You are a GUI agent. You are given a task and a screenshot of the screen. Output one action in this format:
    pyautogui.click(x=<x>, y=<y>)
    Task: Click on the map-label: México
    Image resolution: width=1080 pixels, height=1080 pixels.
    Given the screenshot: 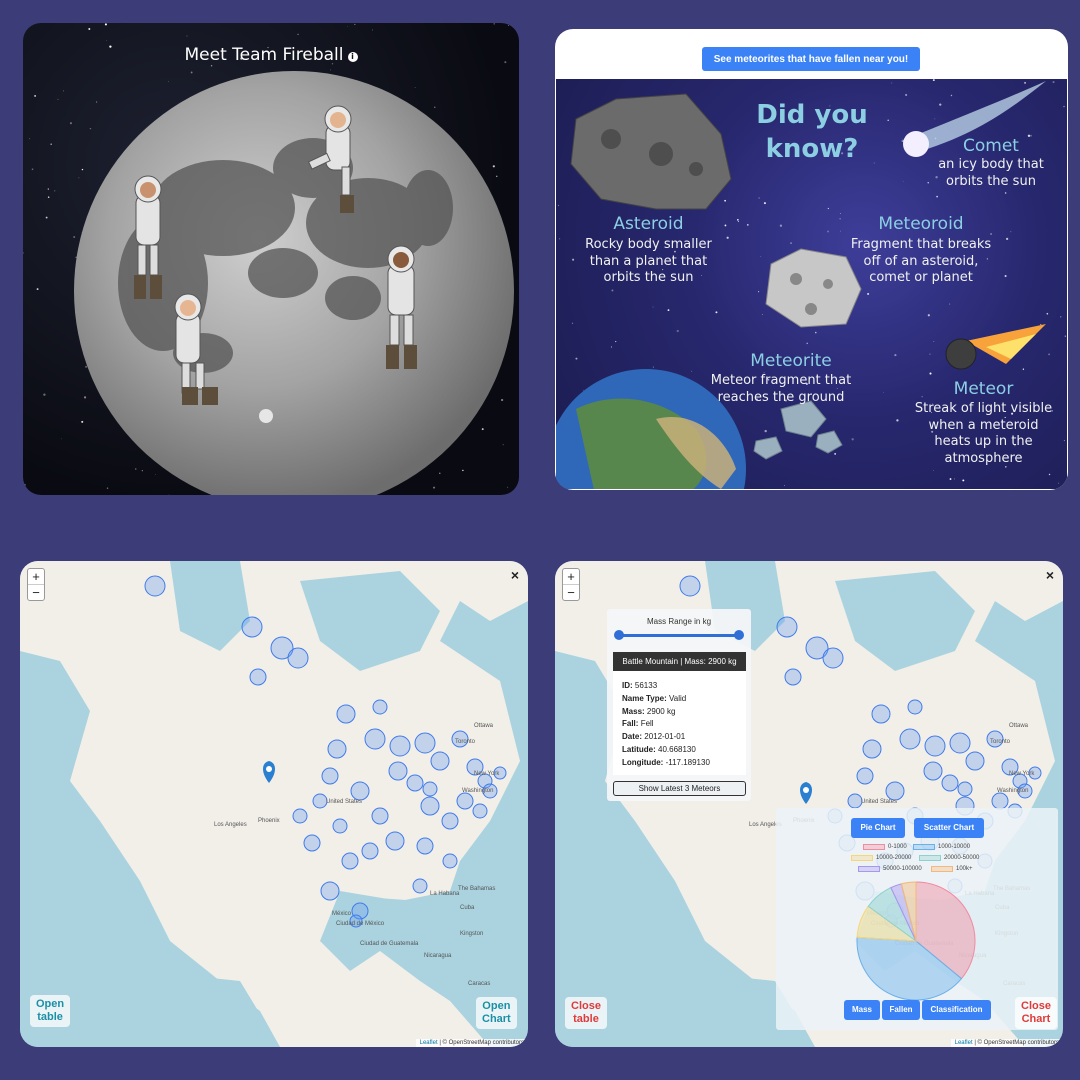 What is the action you would take?
    pyautogui.click(x=342, y=914)
    